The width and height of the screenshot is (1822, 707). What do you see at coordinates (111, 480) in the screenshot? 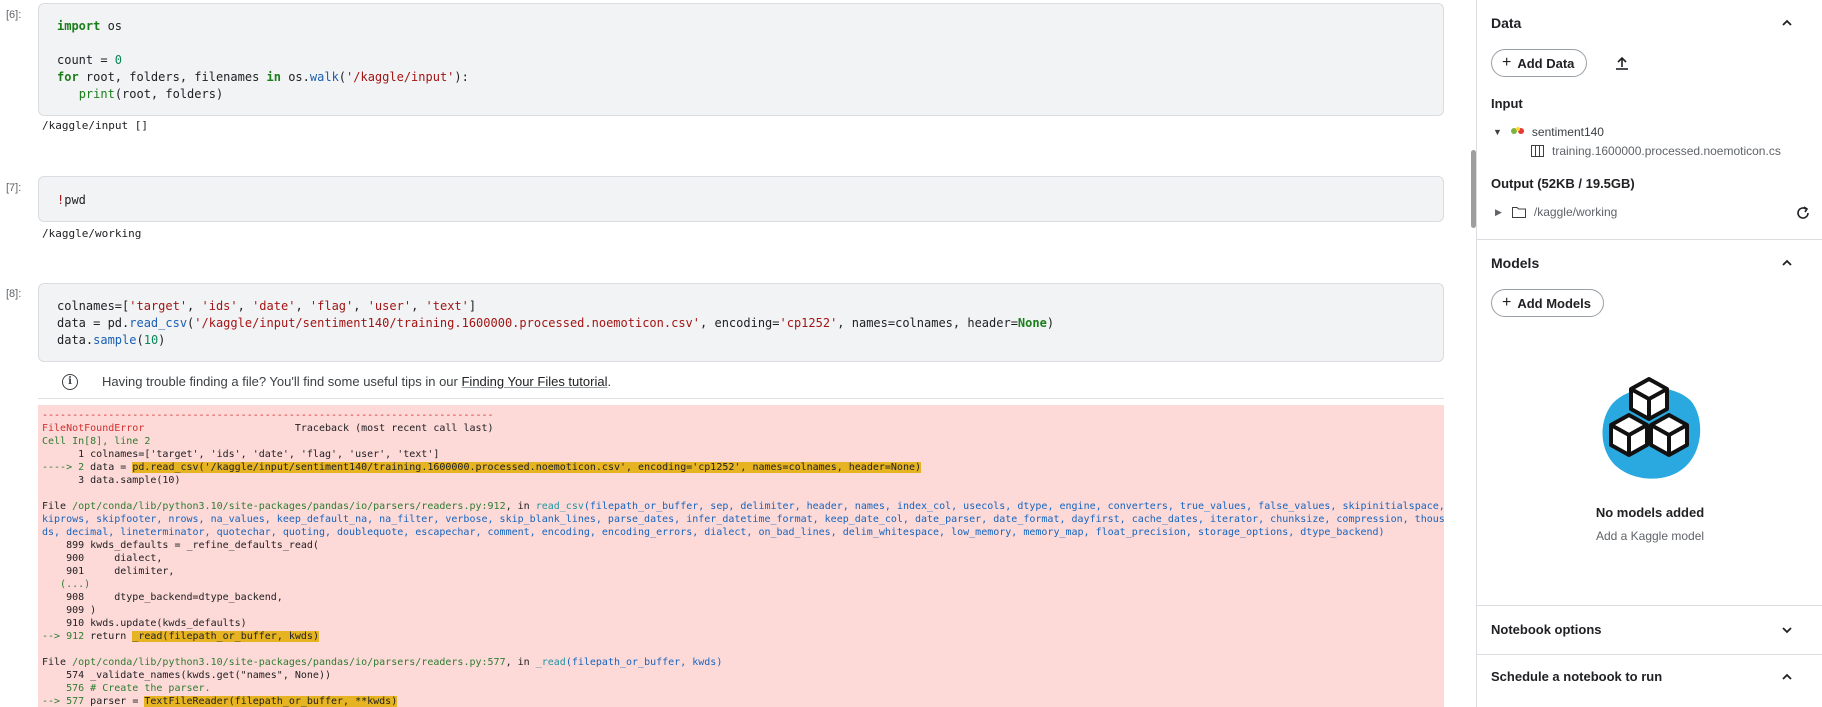
I see `traceback-line: 3 data.sample(10)` at bounding box center [111, 480].